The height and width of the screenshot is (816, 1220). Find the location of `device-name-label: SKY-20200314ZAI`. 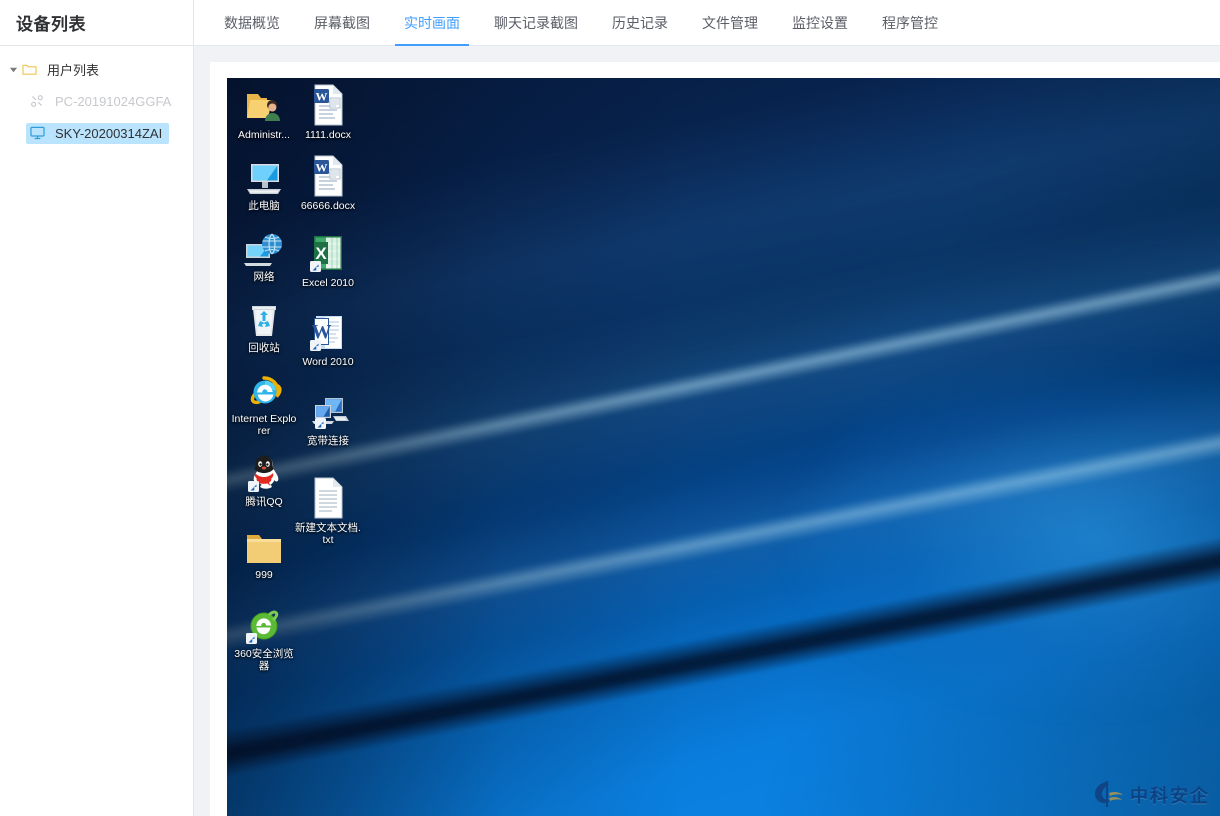

device-name-label: SKY-20200314ZAI is located at coordinates (109, 133).